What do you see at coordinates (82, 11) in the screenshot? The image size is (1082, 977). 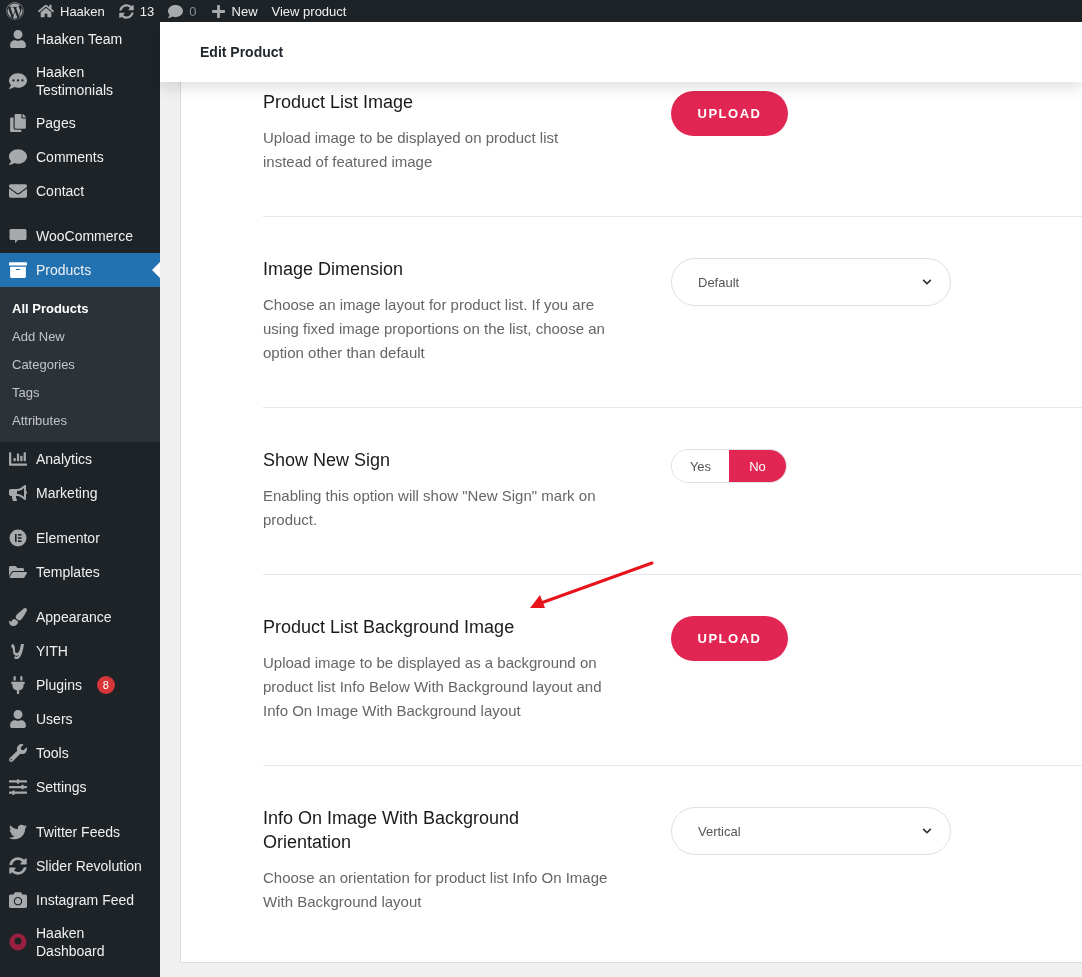 I see `site-link: Haaken` at bounding box center [82, 11].